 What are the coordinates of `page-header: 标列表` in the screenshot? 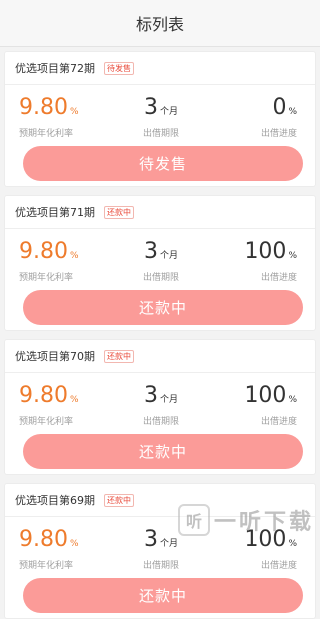 It's located at (160, 23).